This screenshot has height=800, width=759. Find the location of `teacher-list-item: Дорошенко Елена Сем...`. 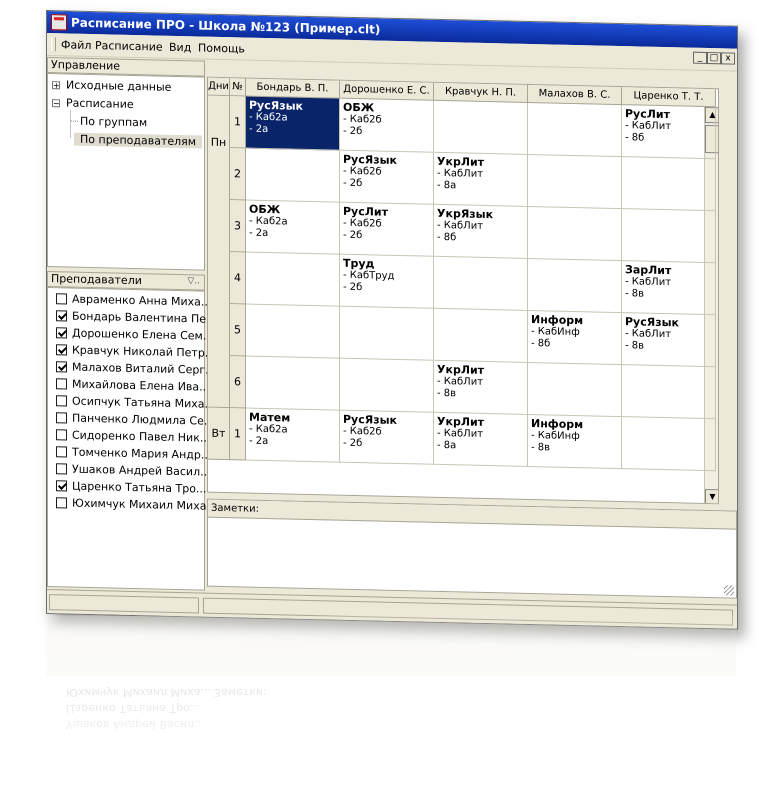

teacher-list-item: Дорошенко Елена Сем... is located at coordinates (134, 335).